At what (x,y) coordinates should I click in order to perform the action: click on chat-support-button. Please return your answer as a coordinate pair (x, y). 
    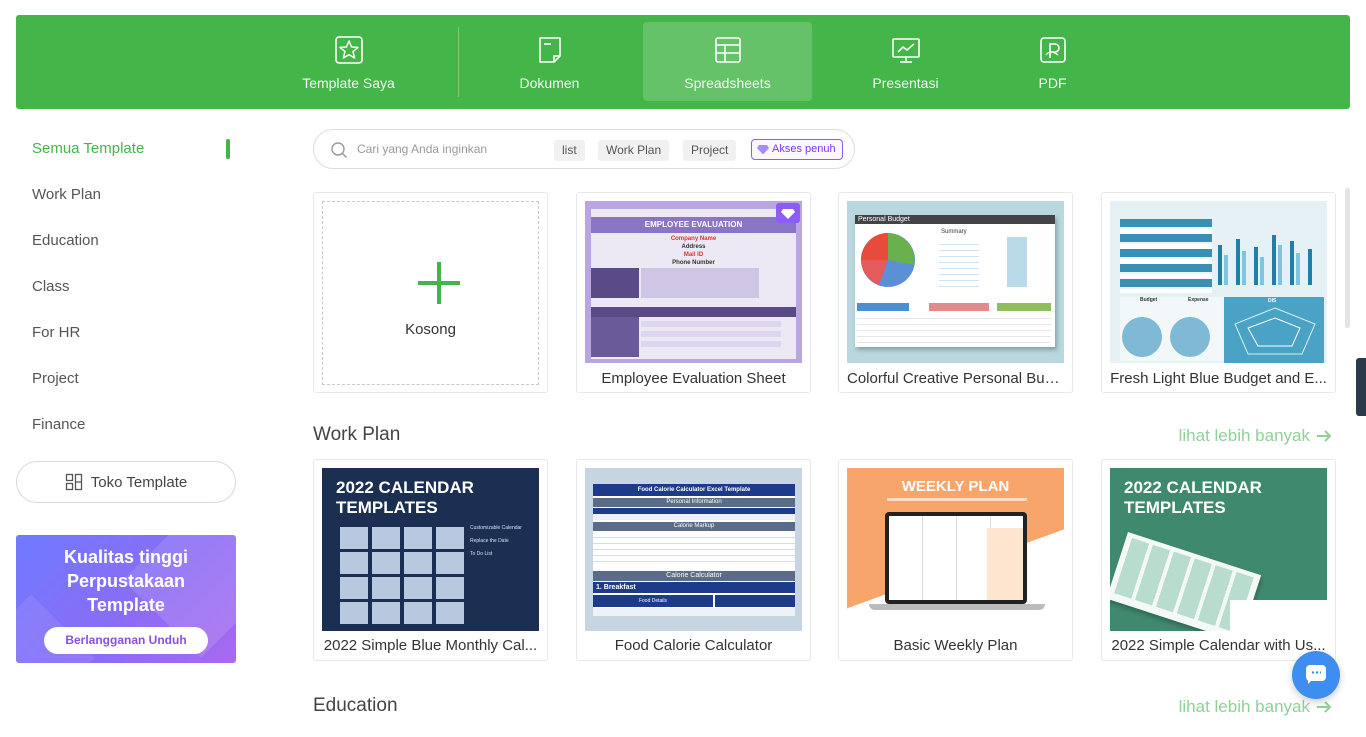
    Looking at the image, I should click on (1316, 675).